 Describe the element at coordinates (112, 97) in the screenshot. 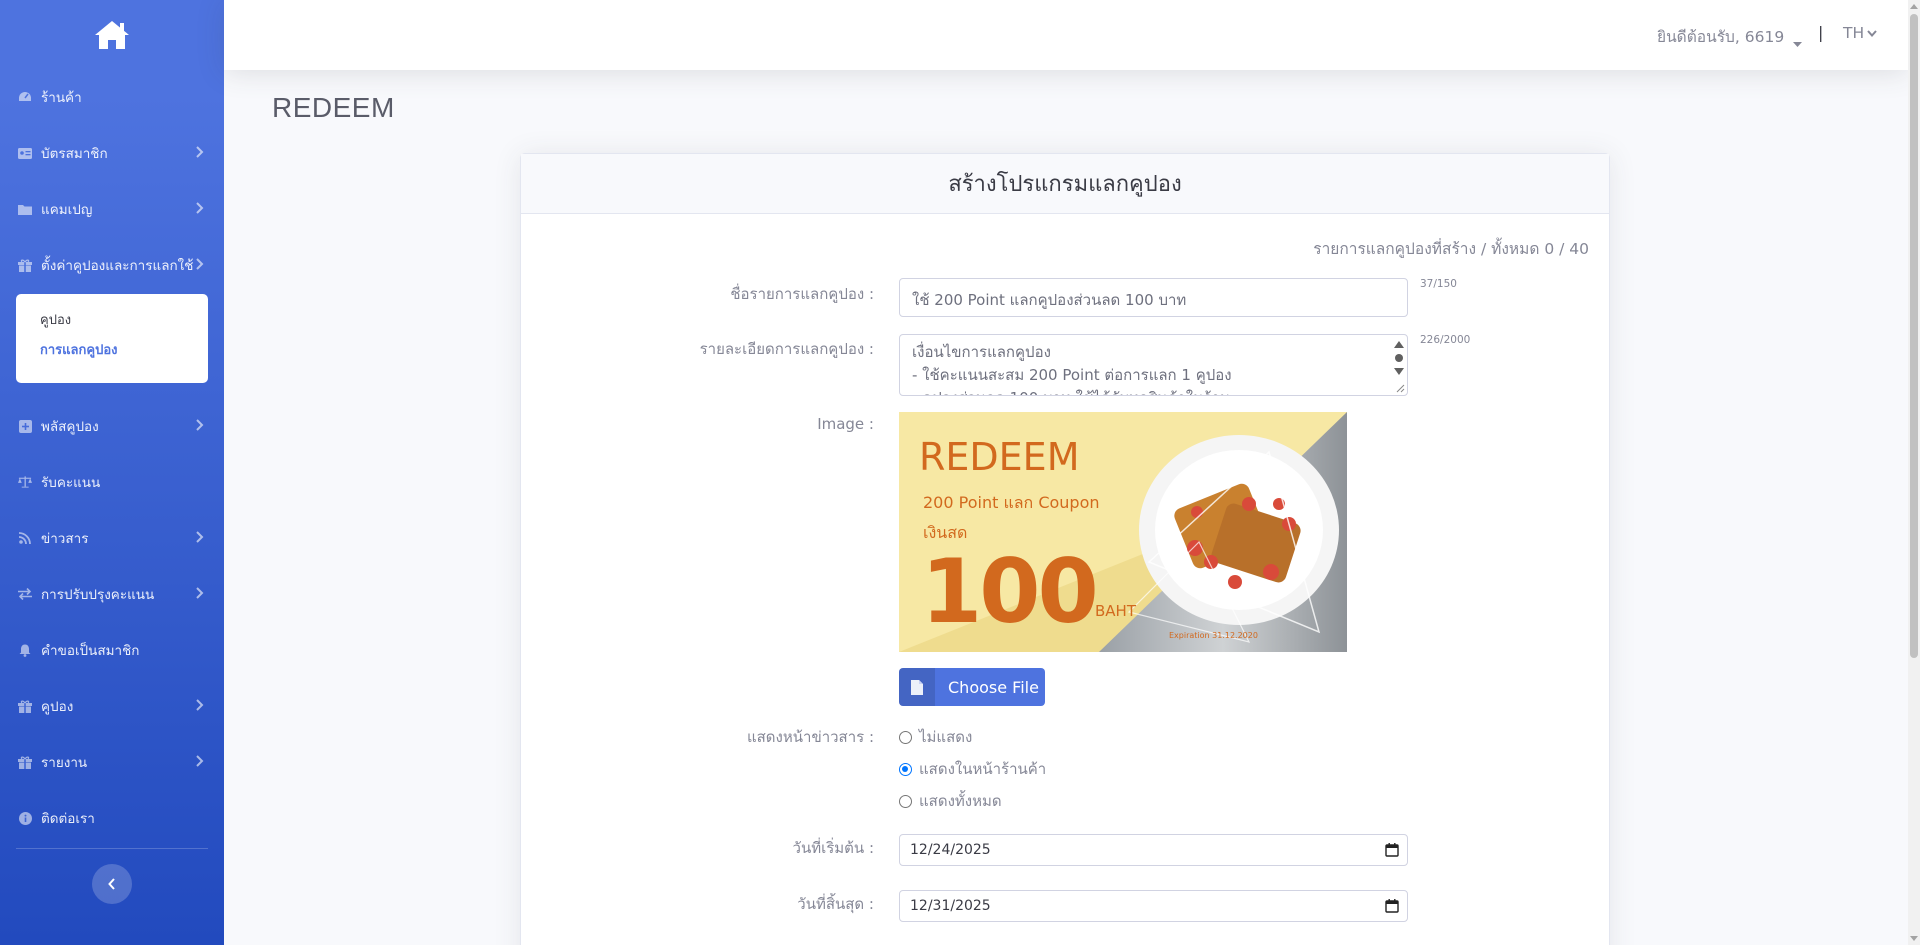

I see `sidebar-item-store: ร้านค้า` at that location.